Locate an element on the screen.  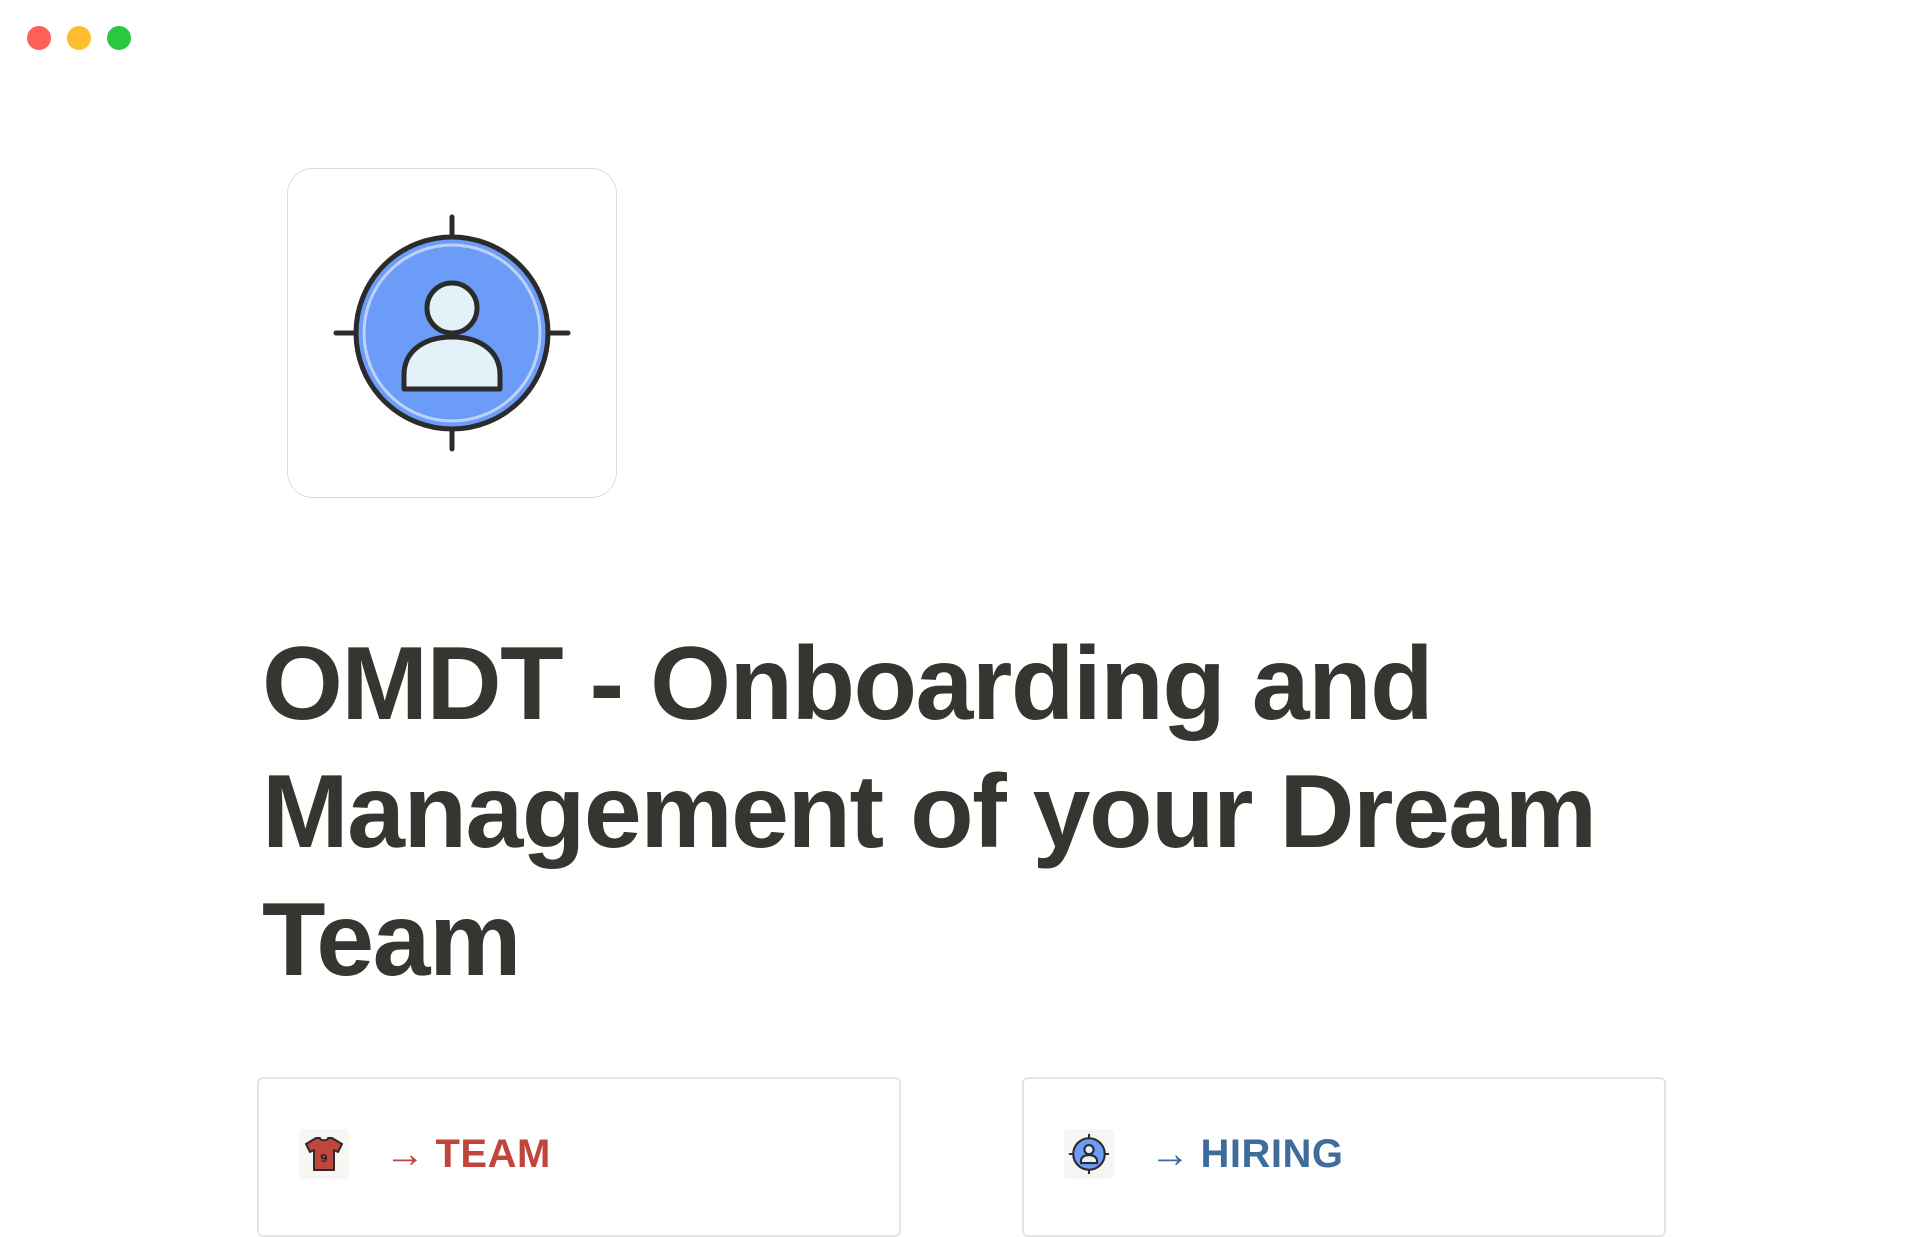
hiring-link-card: → HIRING is located at coordinates (1344, 1157).